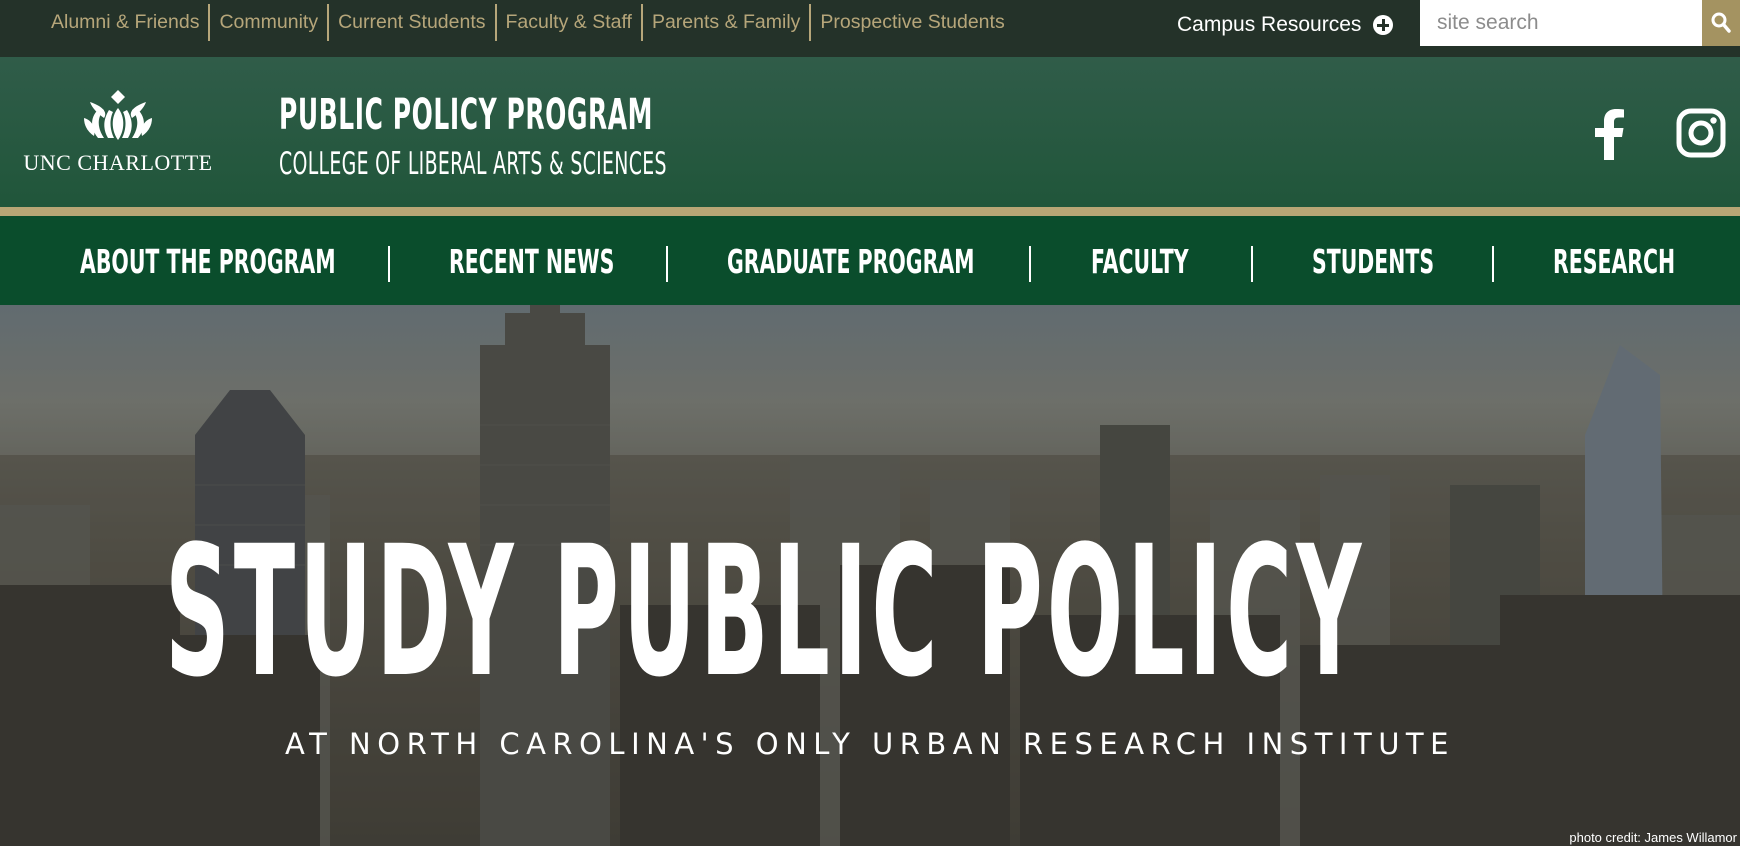 The image size is (1740, 846). I want to click on program-title: PUBLIC POLICY PROGRAM, so click(466, 115).